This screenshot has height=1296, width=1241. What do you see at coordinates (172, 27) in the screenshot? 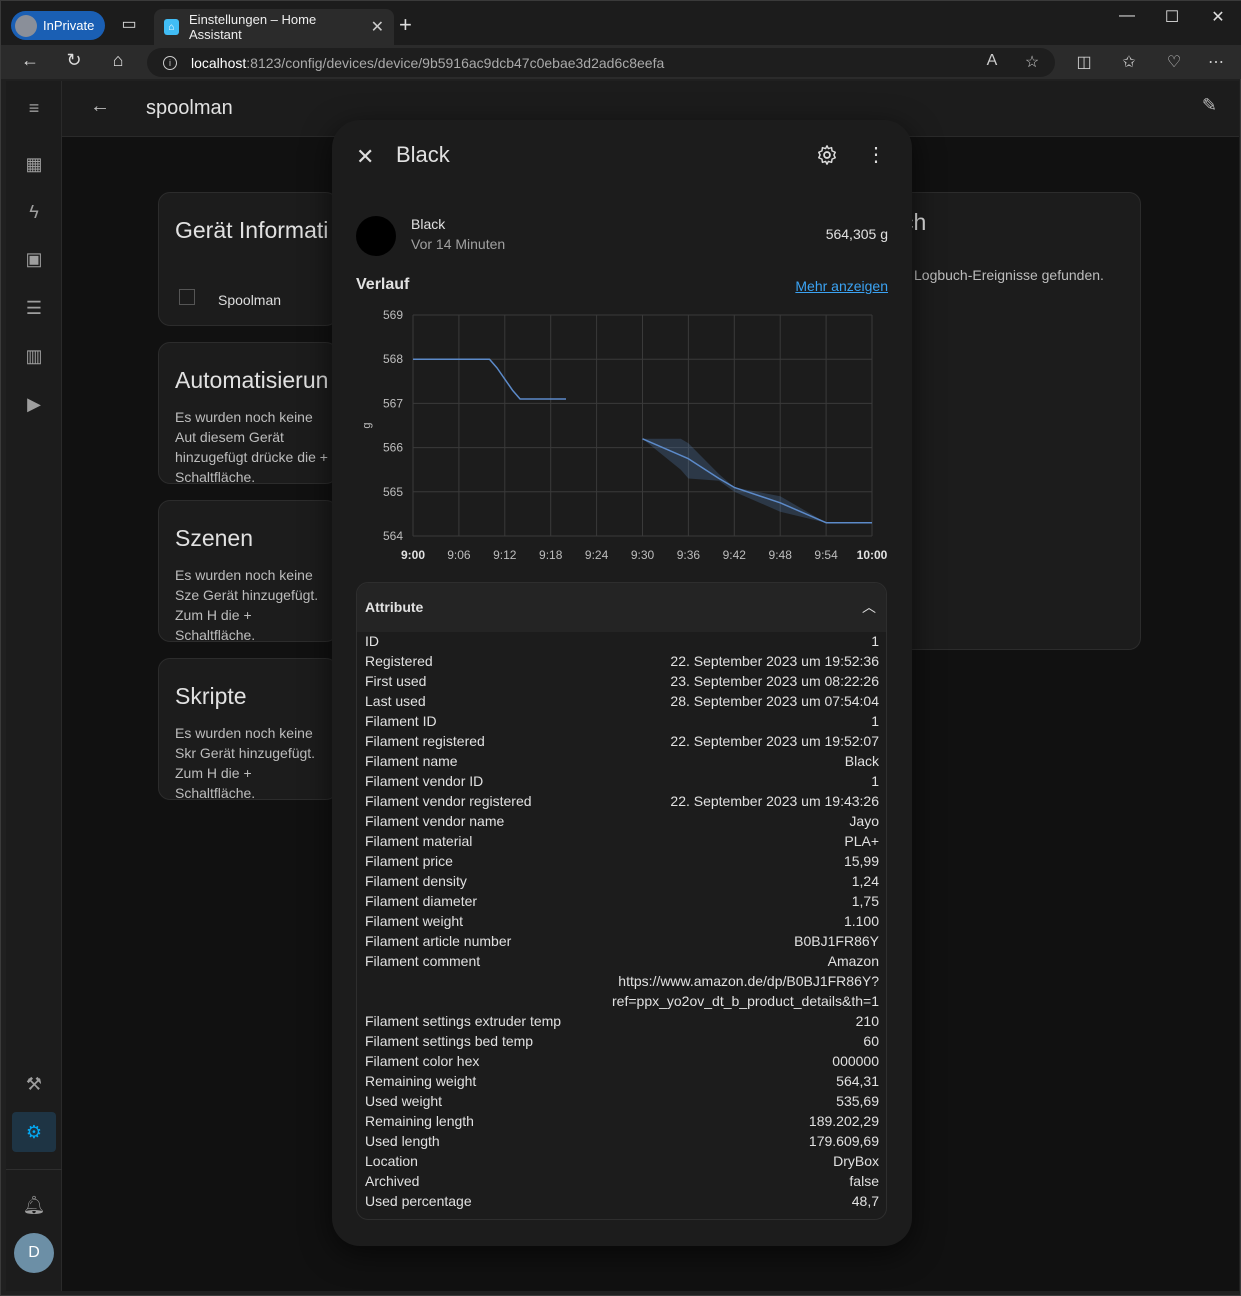
I see `home-assistant-icon: ⌂` at bounding box center [172, 27].